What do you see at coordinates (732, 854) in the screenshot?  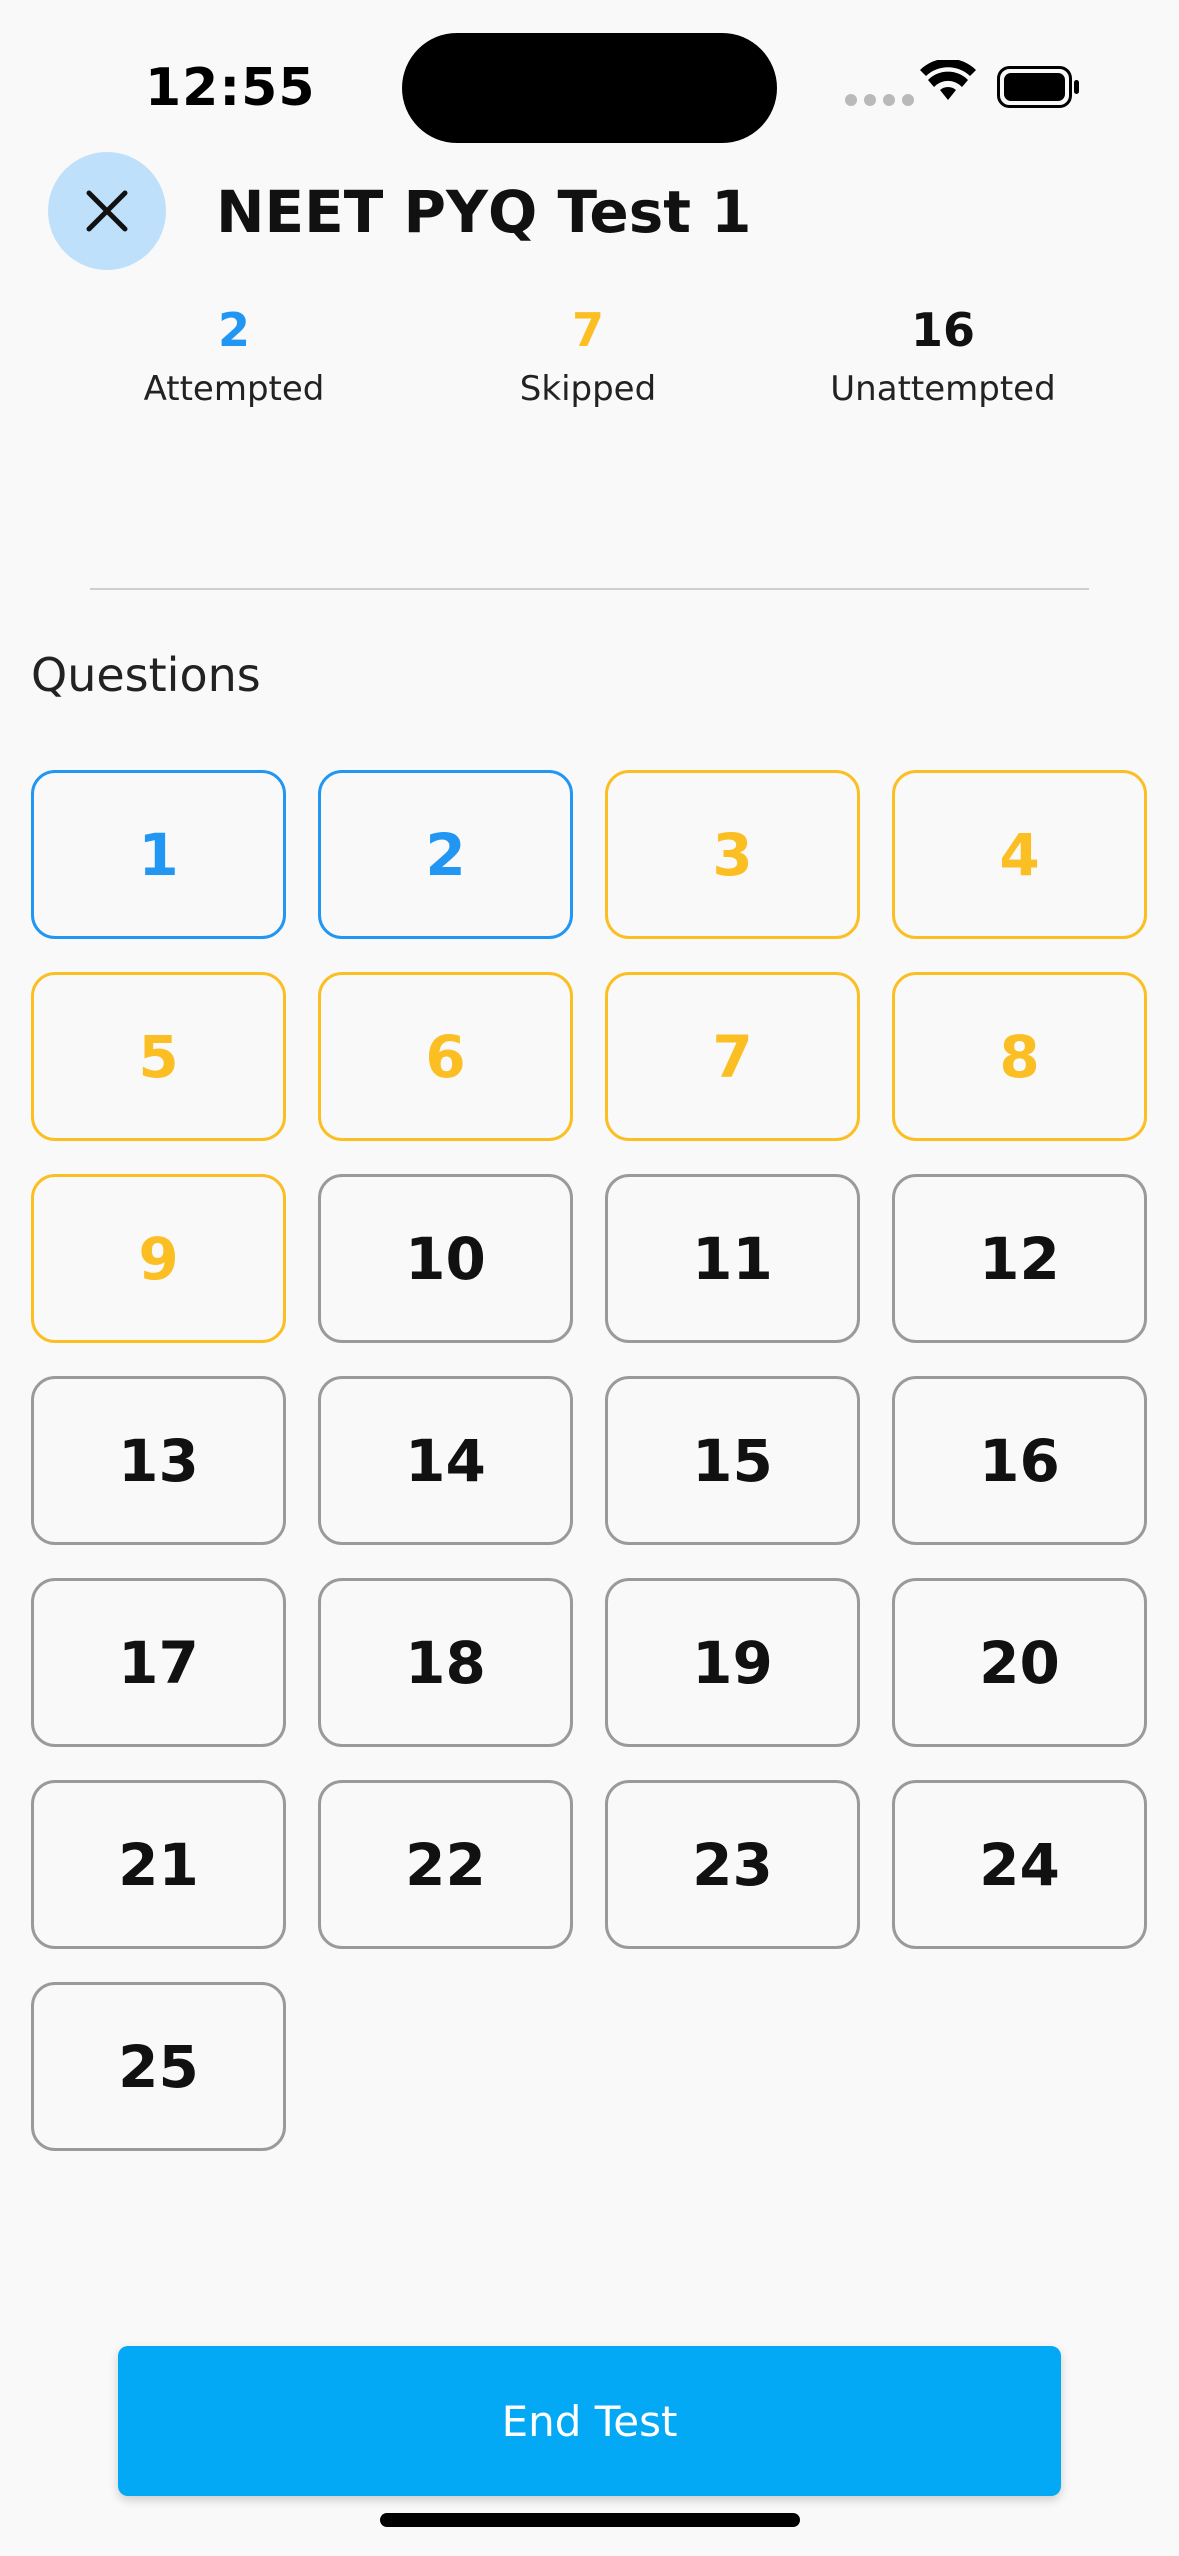 I see `question-button-3: 3` at bounding box center [732, 854].